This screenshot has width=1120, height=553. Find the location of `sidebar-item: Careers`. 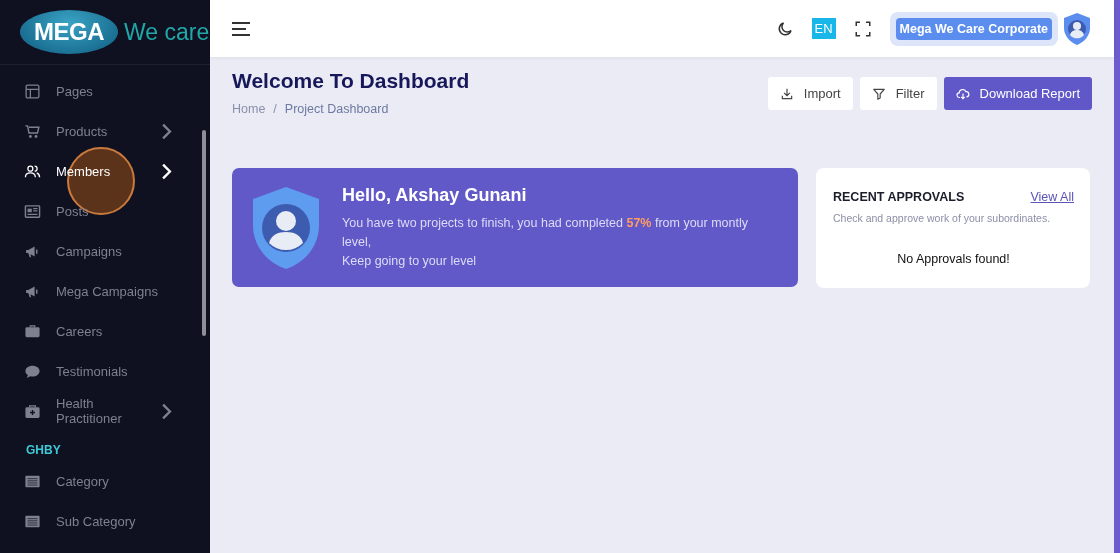

sidebar-item: Careers is located at coordinates (105, 331).